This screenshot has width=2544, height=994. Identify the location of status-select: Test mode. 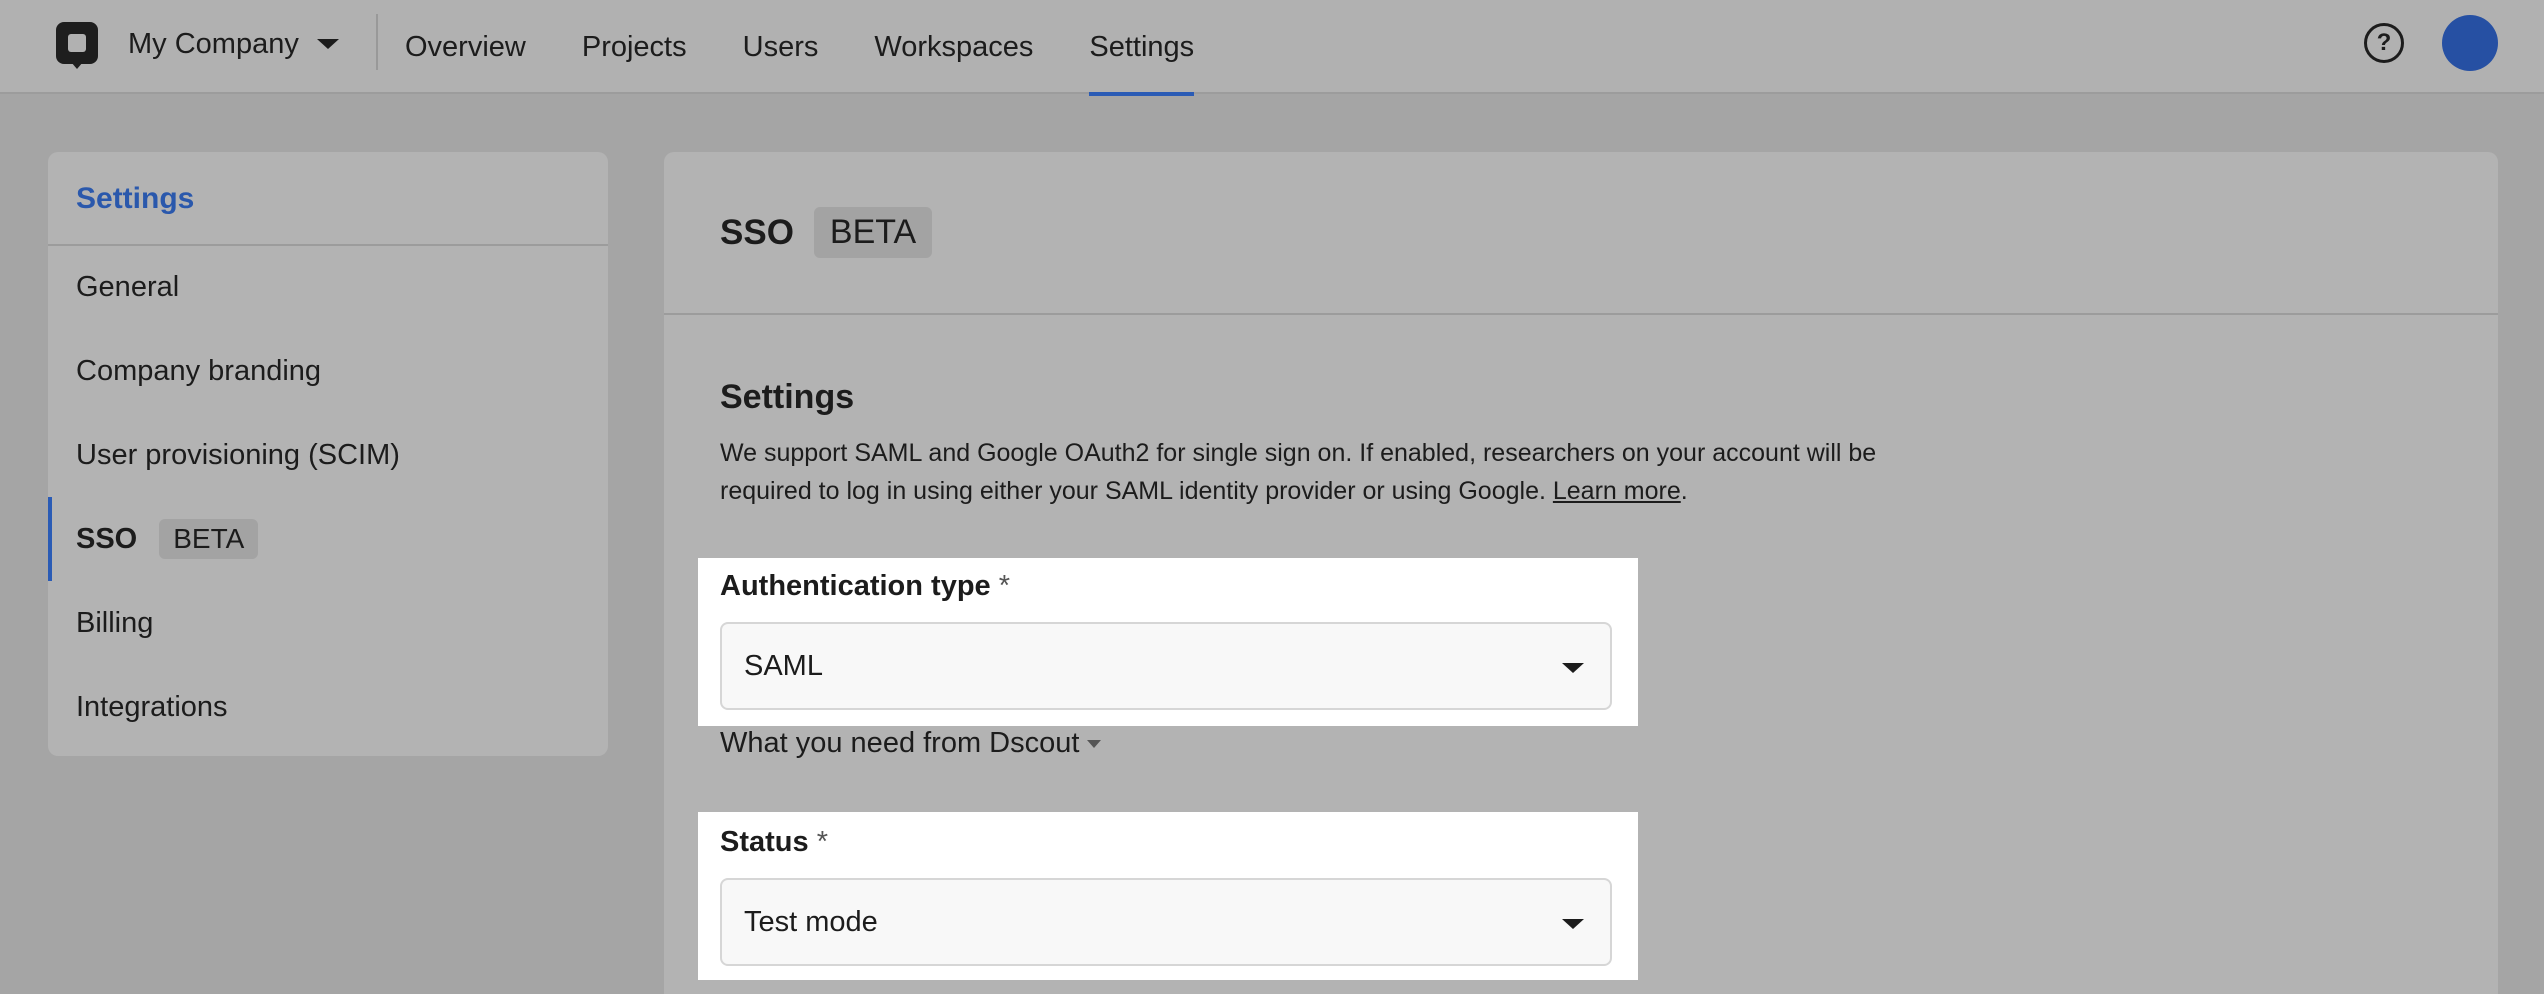
(1166, 922).